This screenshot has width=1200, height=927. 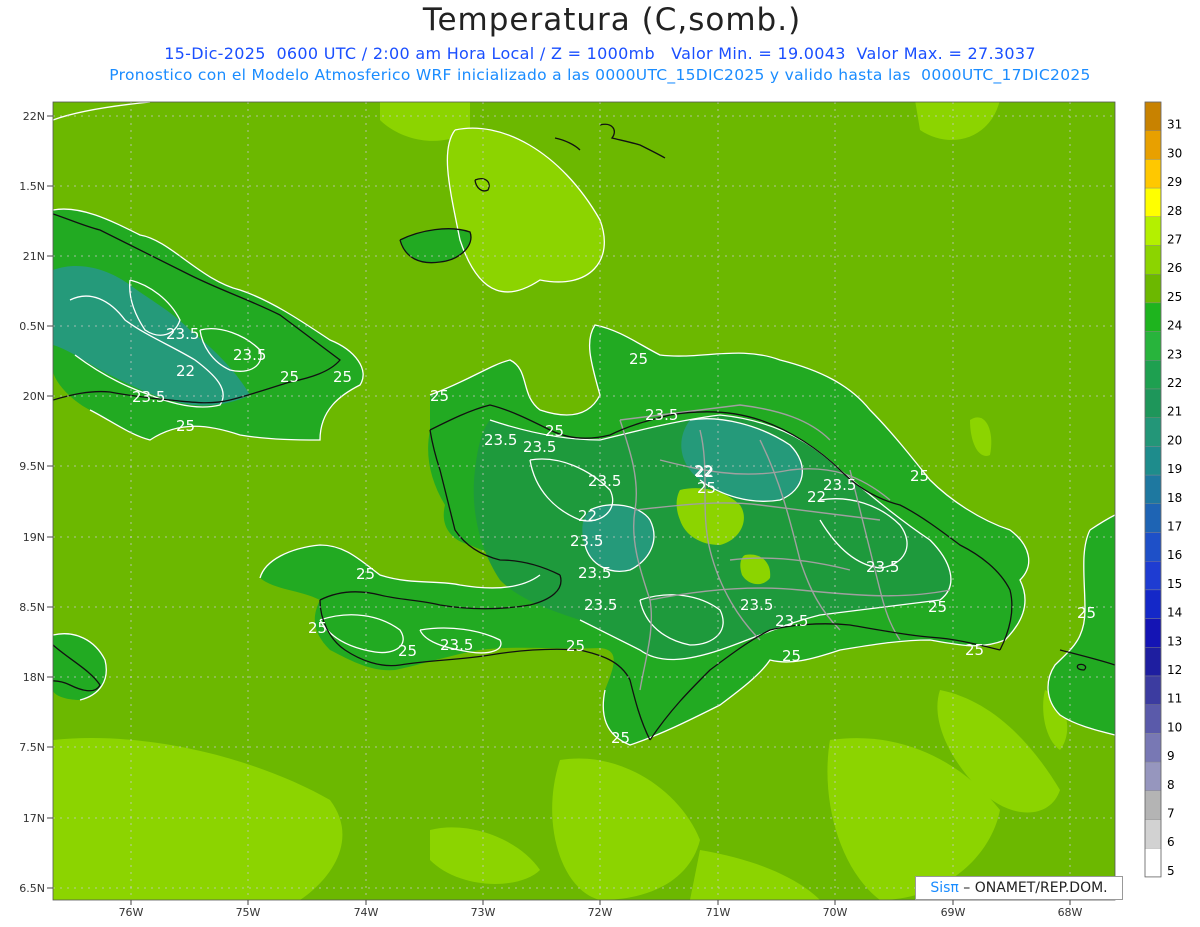 What do you see at coordinates (944, 888) in the screenshot?
I see `sis-logo-text: Sisπ` at bounding box center [944, 888].